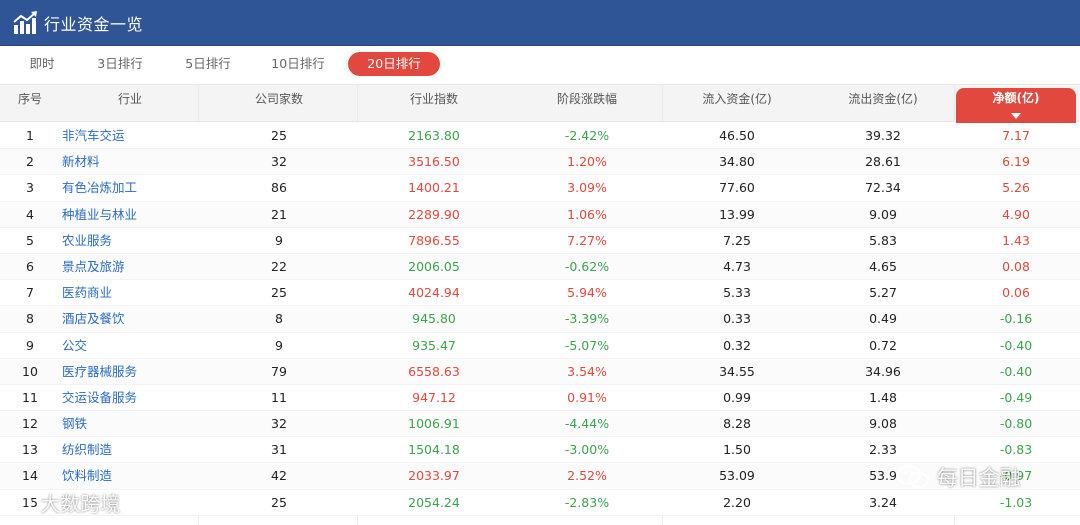  I want to click on table-row: 8 酒店及餐饮 8 945.80 -3.39% 0.33 0.49 -0.16, so click(540, 319).